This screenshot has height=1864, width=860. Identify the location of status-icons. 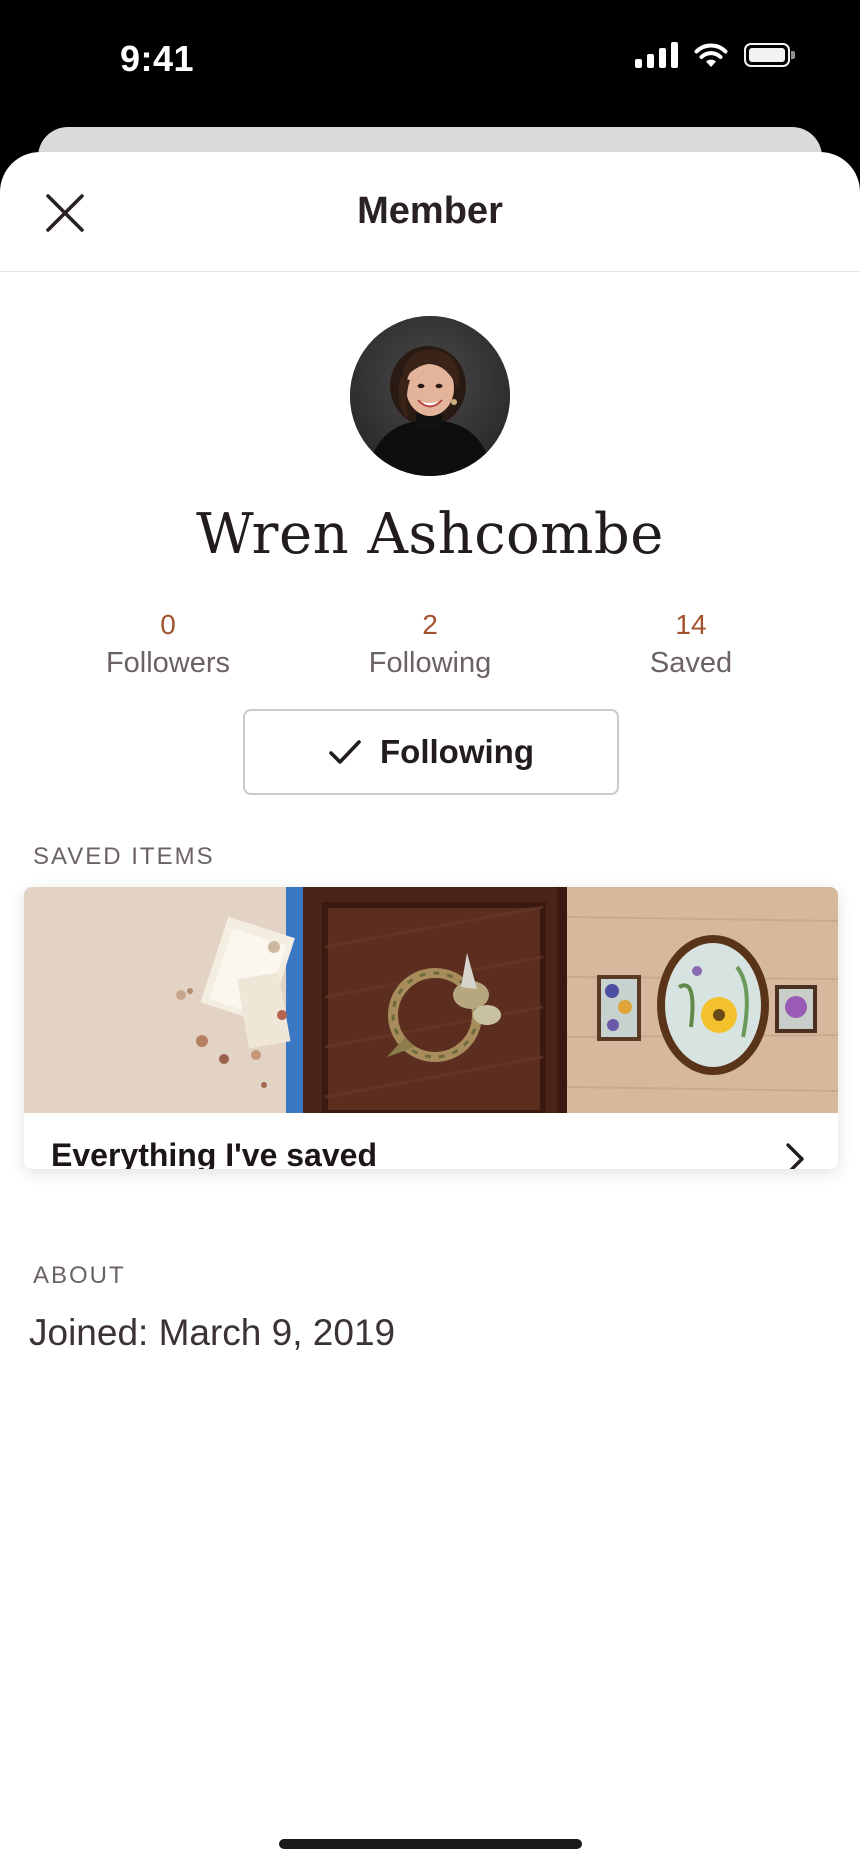
(715, 55).